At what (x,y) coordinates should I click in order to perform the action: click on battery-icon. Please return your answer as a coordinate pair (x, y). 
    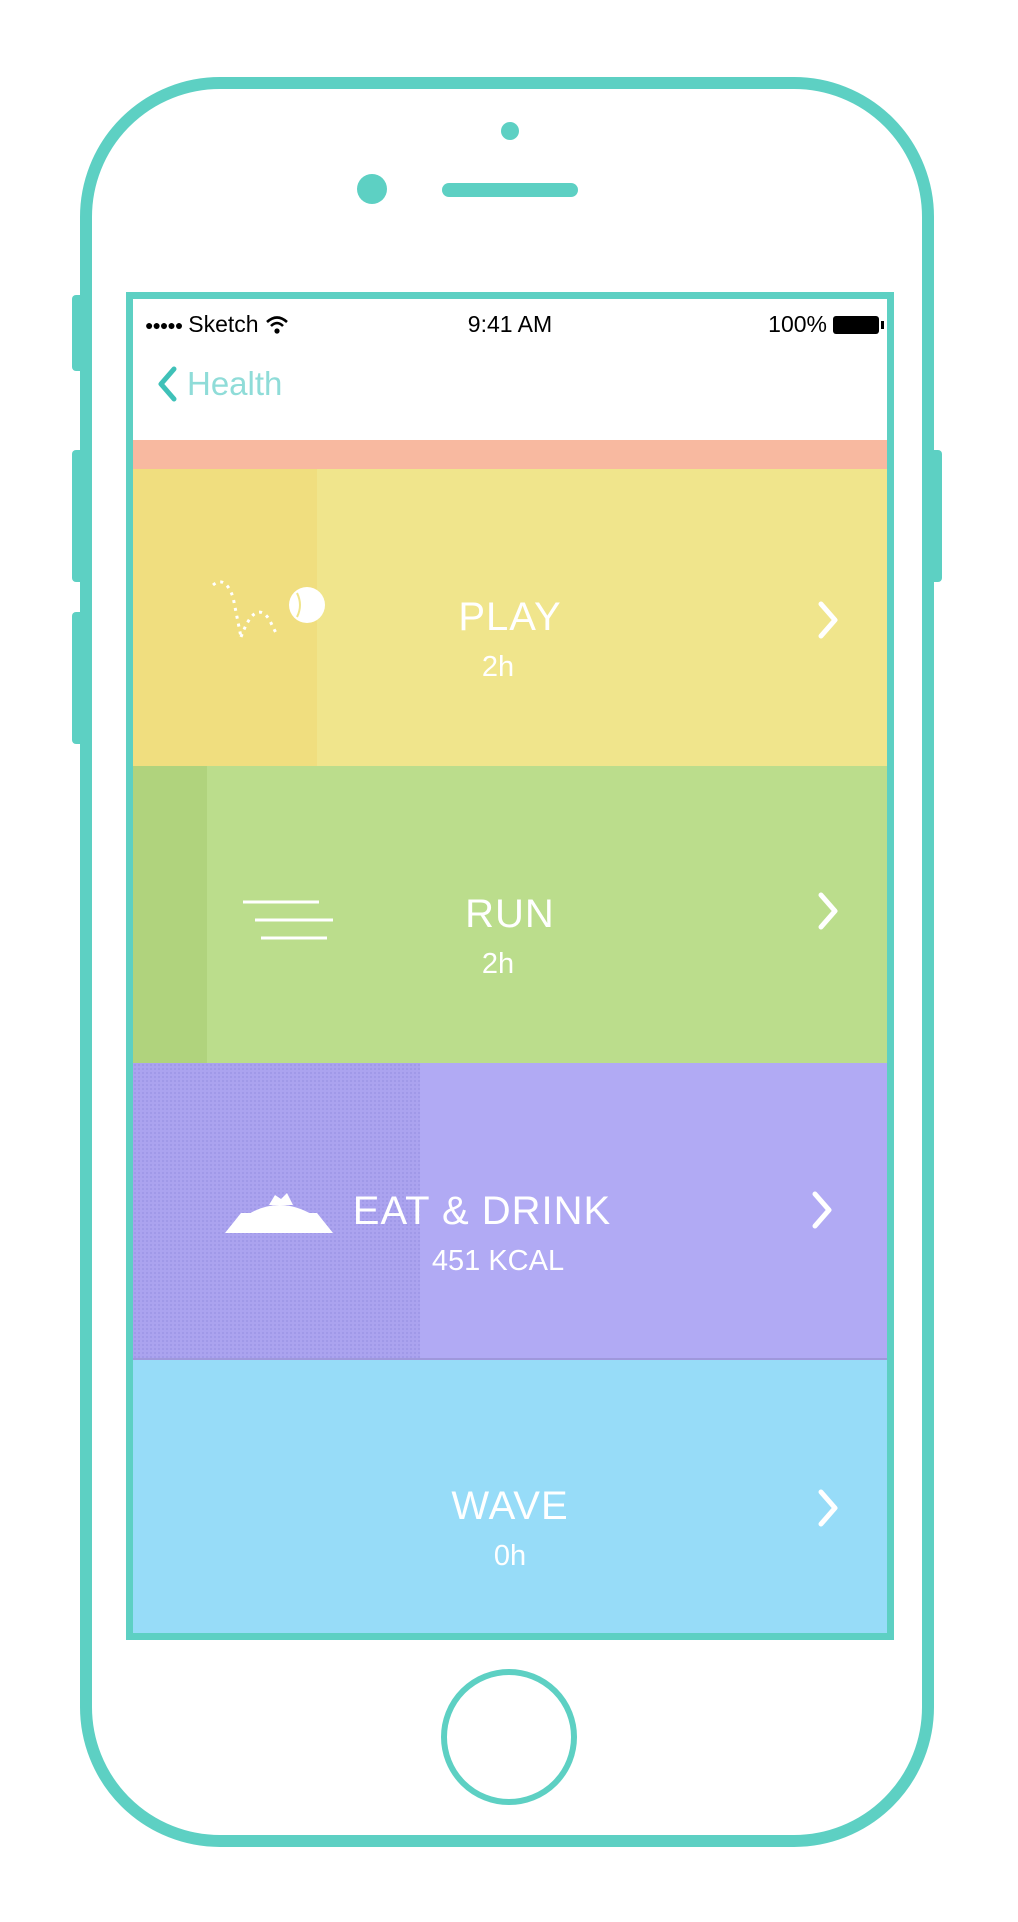
    Looking at the image, I should click on (858, 324).